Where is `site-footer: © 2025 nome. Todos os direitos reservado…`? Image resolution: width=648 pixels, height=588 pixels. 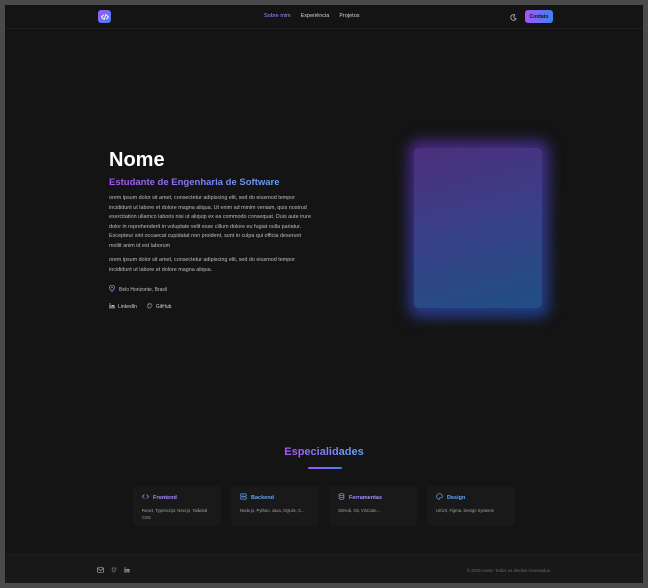
site-footer: © 2025 nome. Todos os direitos reservado… is located at coordinates (324, 568).